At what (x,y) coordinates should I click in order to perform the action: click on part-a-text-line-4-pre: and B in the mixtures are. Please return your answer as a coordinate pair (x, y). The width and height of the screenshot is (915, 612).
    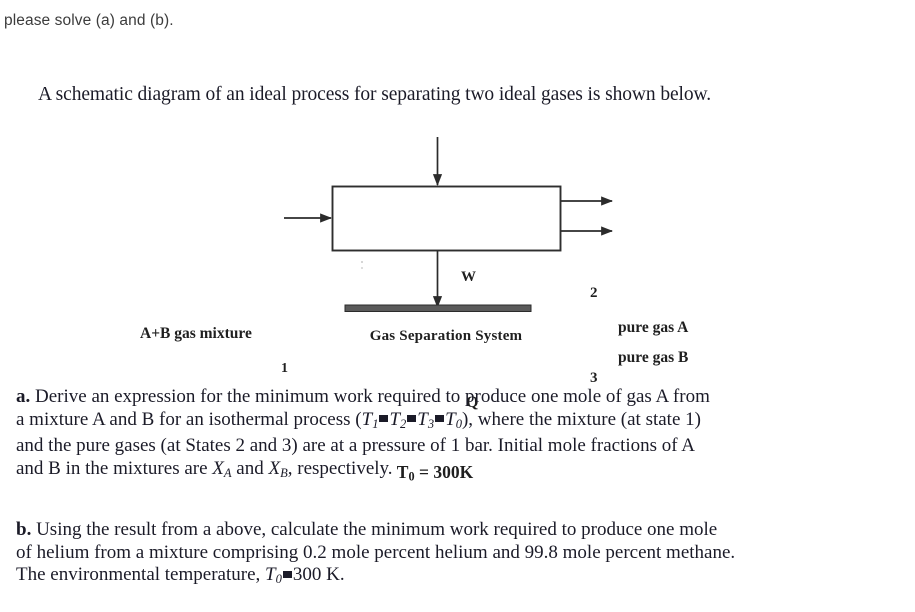
    Looking at the image, I should click on (114, 468).